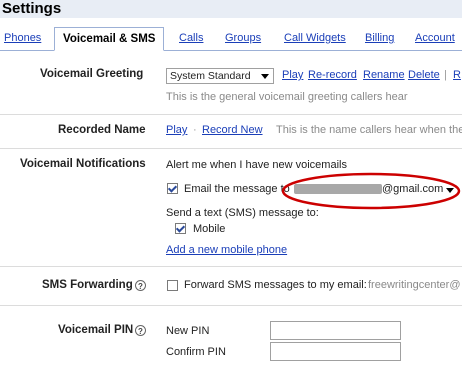  I want to click on confirm-pin-input, so click(335, 351).